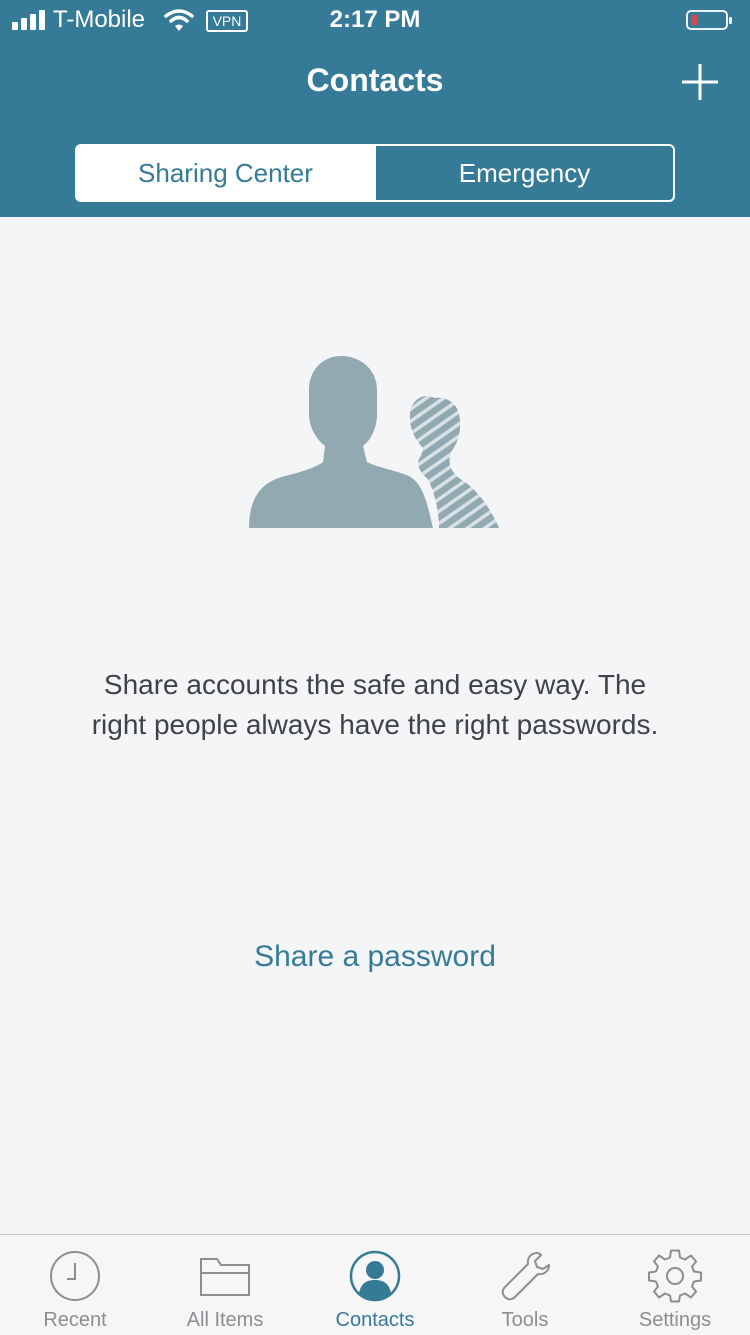  What do you see at coordinates (700, 82) in the screenshot?
I see `plus-icon` at bounding box center [700, 82].